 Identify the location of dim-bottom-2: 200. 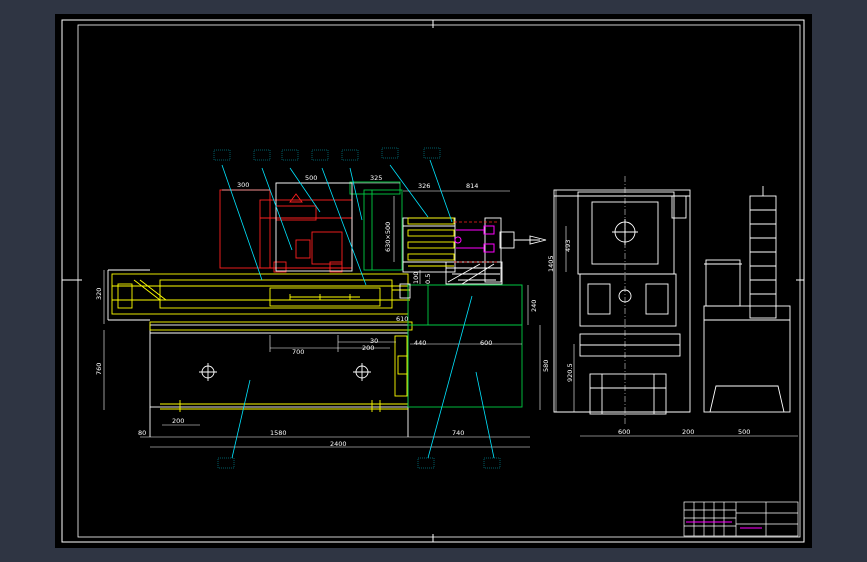
(178, 421).